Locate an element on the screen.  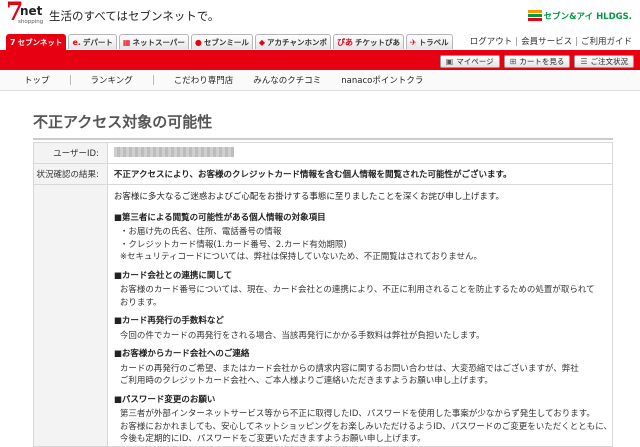
button-label: カートを見る is located at coordinates (542, 61).